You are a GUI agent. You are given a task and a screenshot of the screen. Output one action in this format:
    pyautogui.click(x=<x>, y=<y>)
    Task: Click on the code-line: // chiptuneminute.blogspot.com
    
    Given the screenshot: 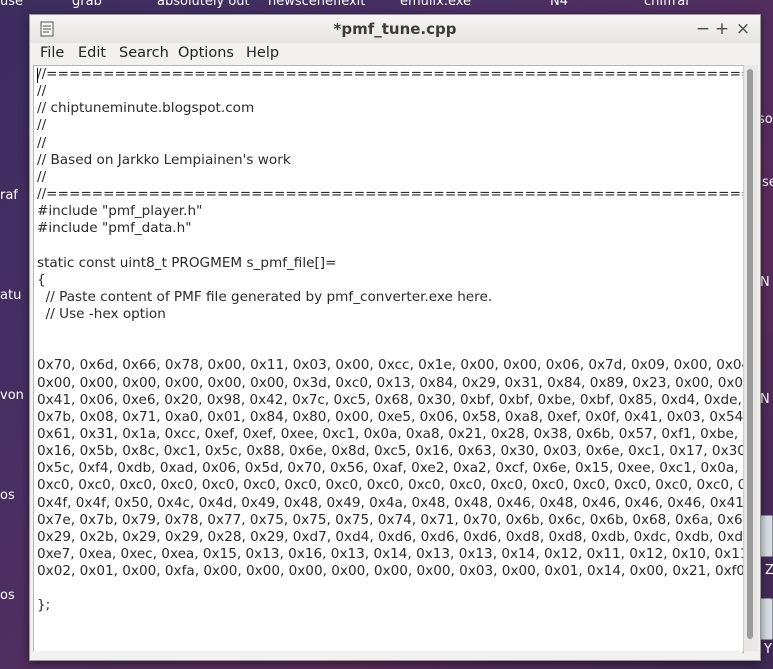 What is the action you would take?
    pyautogui.click(x=146, y=108)
    